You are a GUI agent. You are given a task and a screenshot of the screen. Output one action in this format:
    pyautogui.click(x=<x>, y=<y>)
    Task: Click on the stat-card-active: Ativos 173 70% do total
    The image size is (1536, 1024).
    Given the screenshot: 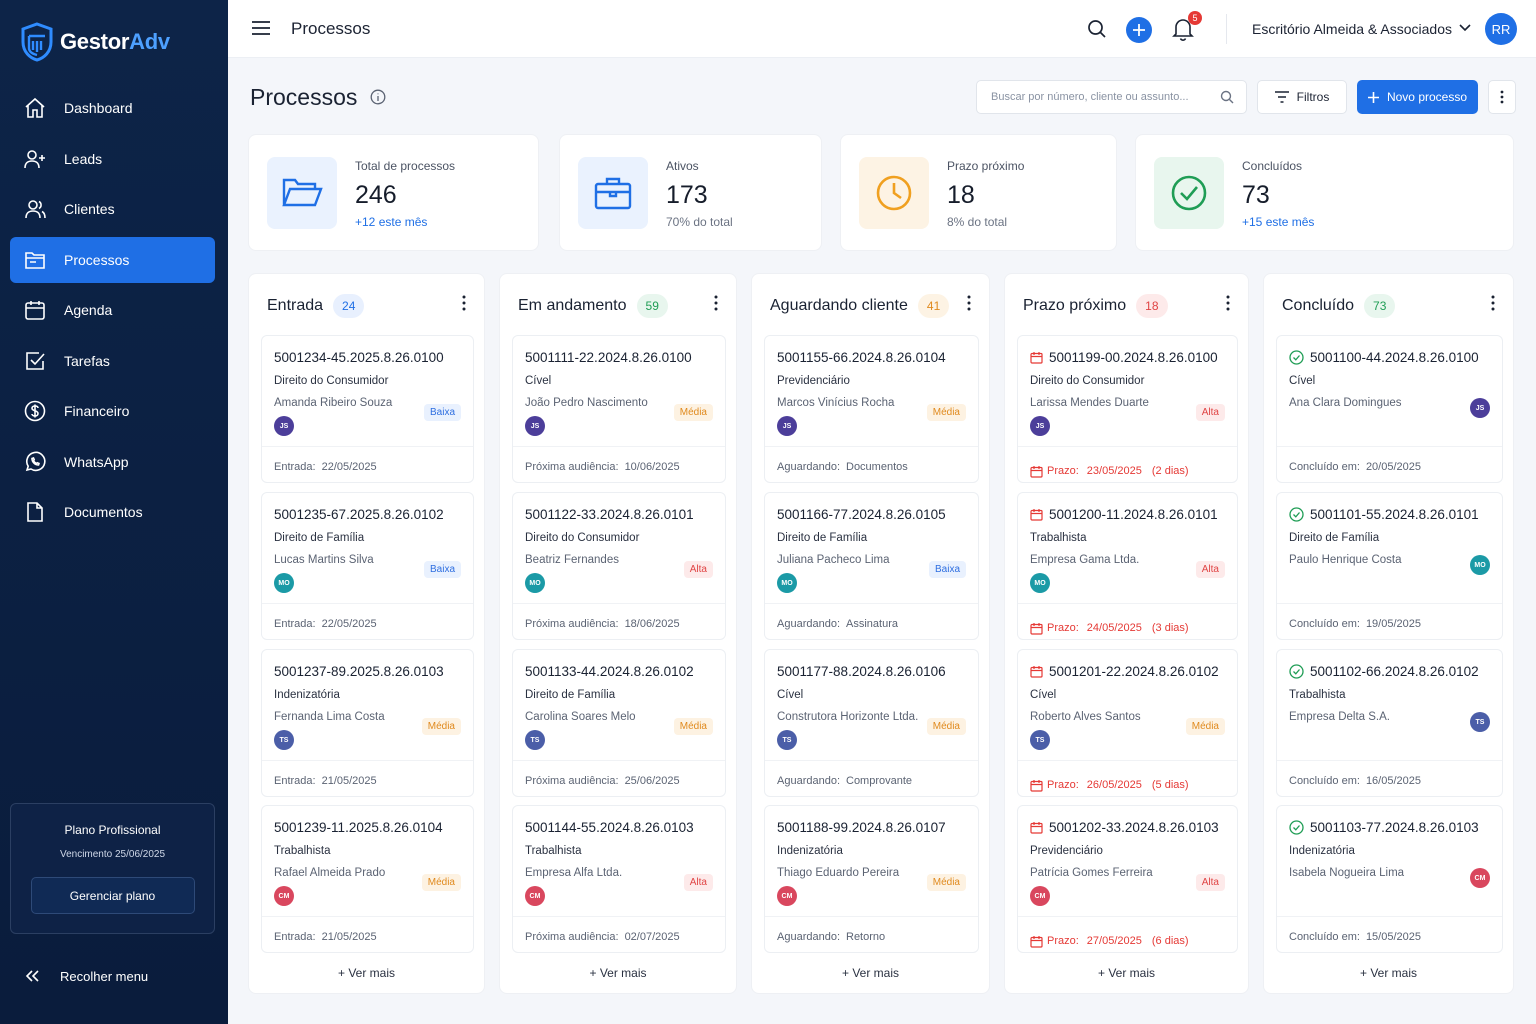 What is the action you would take?
    pyautogui.click(x=690, y=192)
    